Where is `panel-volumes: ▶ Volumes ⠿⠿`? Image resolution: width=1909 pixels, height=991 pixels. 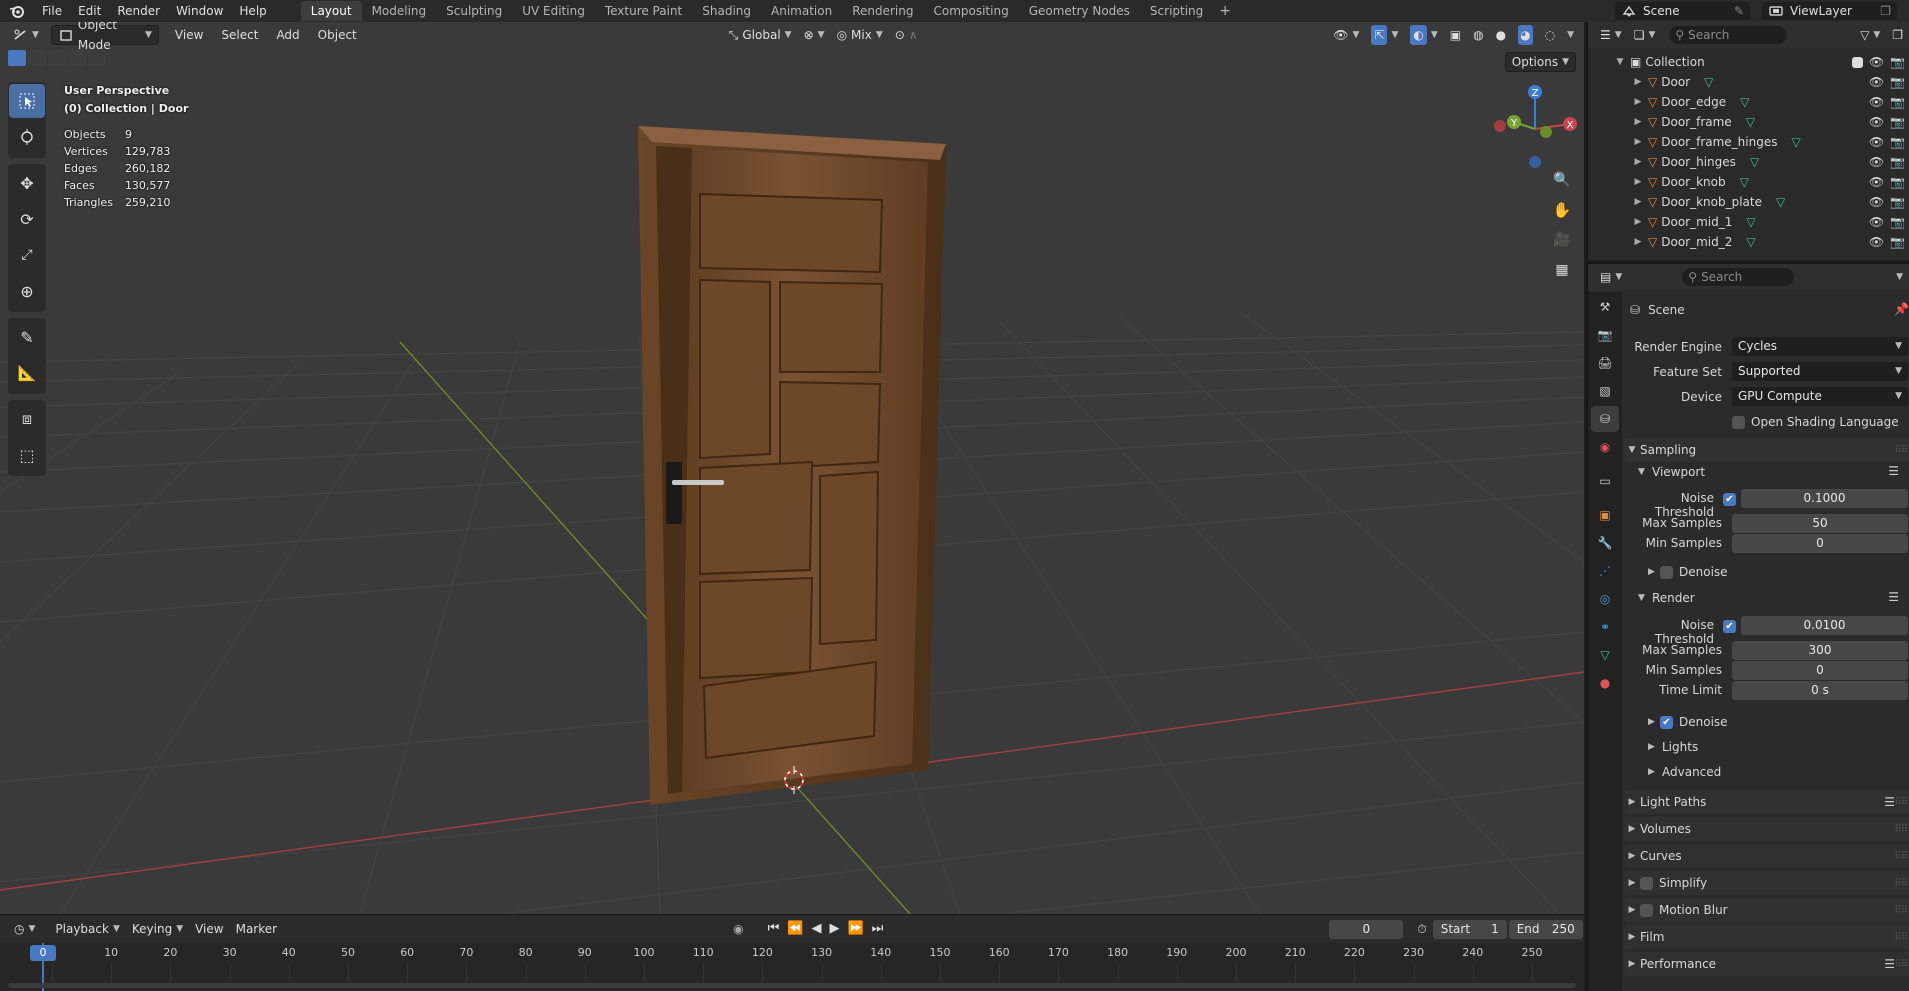
panel-volumes: ▶ Volumes ⠿⠿ is located at coordinates (1766, 829).